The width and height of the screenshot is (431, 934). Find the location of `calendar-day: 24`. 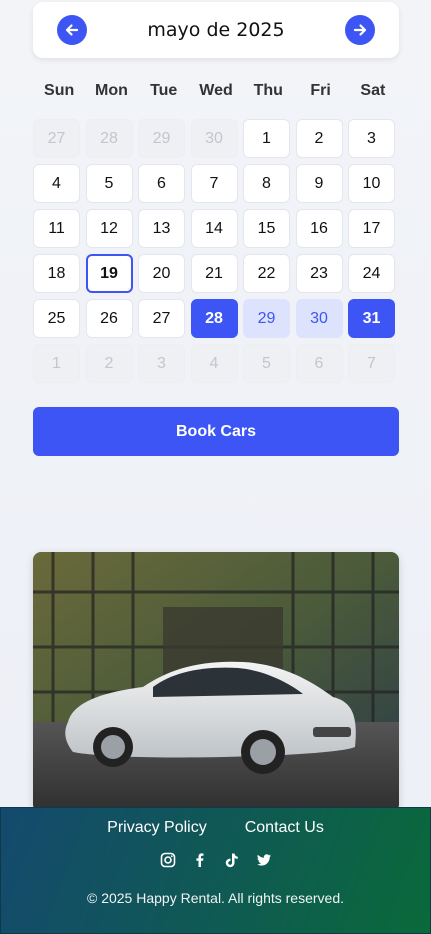

calendar-day: 24 is located at coordinates (371, 273).